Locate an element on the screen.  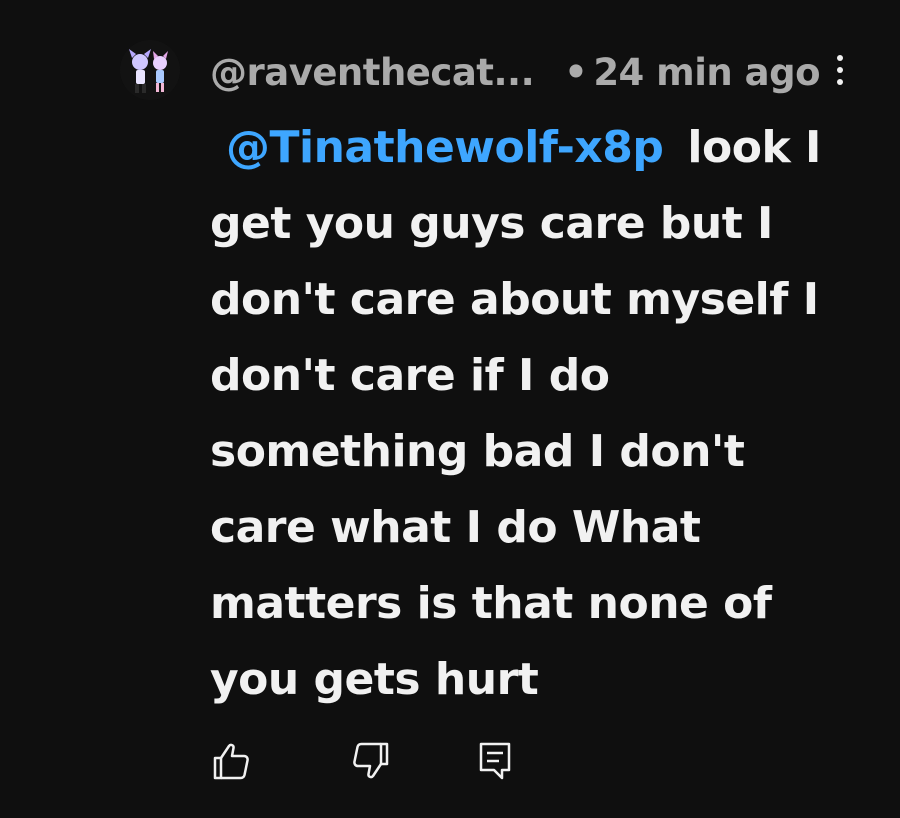
comment-header: @raventhecat... • 24 min ago is located at coordinates (515, 72).